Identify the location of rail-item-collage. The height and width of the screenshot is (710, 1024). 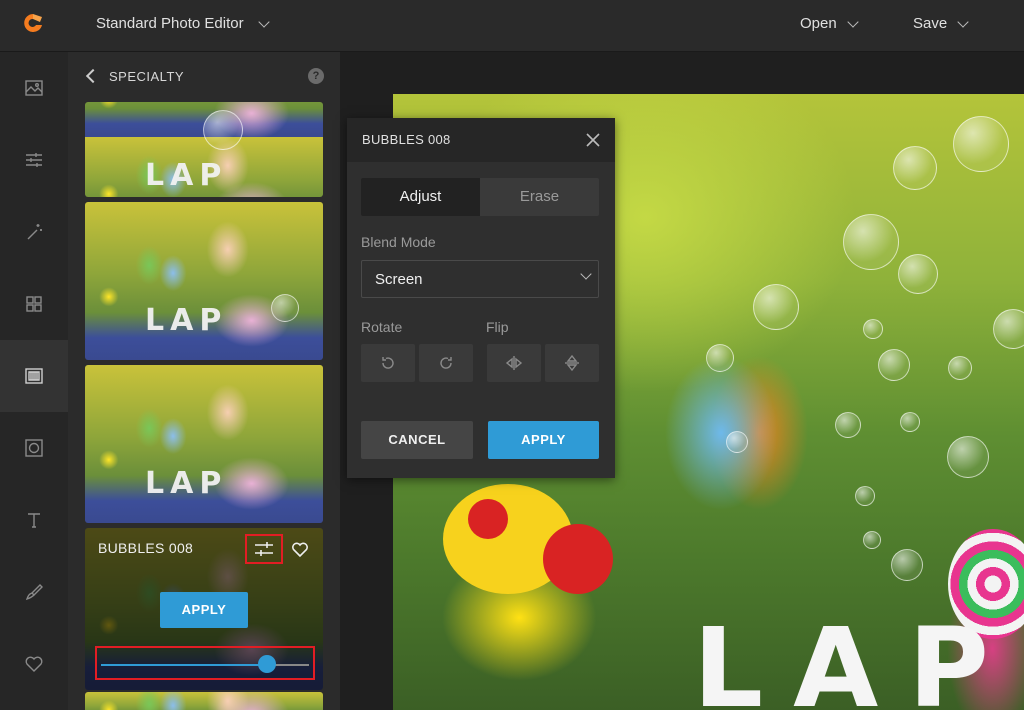
(34, 304).